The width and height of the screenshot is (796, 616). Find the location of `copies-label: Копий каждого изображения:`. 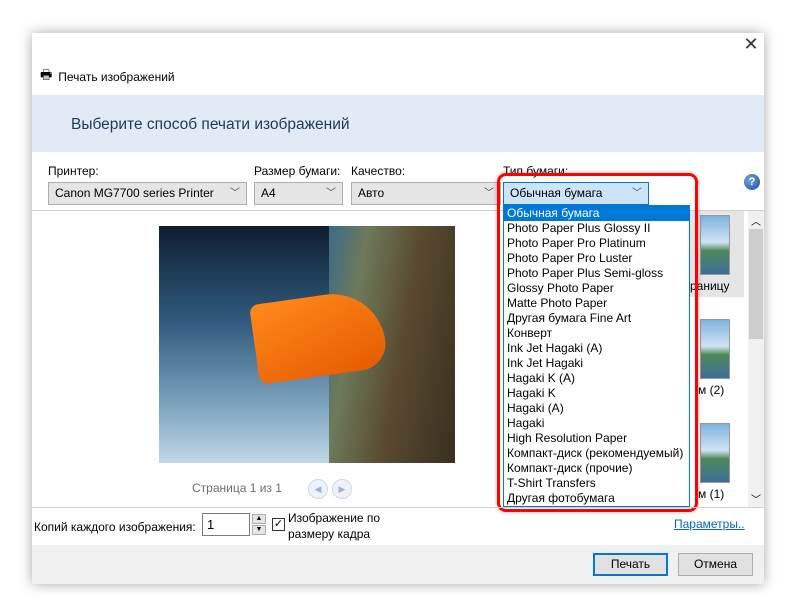

copies-label: Копий каждого изображения: is located at coordinates (115, 527).